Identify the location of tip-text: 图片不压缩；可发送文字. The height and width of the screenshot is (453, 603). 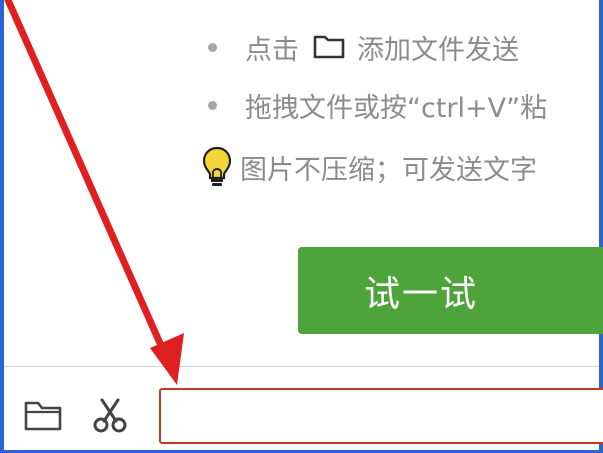
(388, 170).